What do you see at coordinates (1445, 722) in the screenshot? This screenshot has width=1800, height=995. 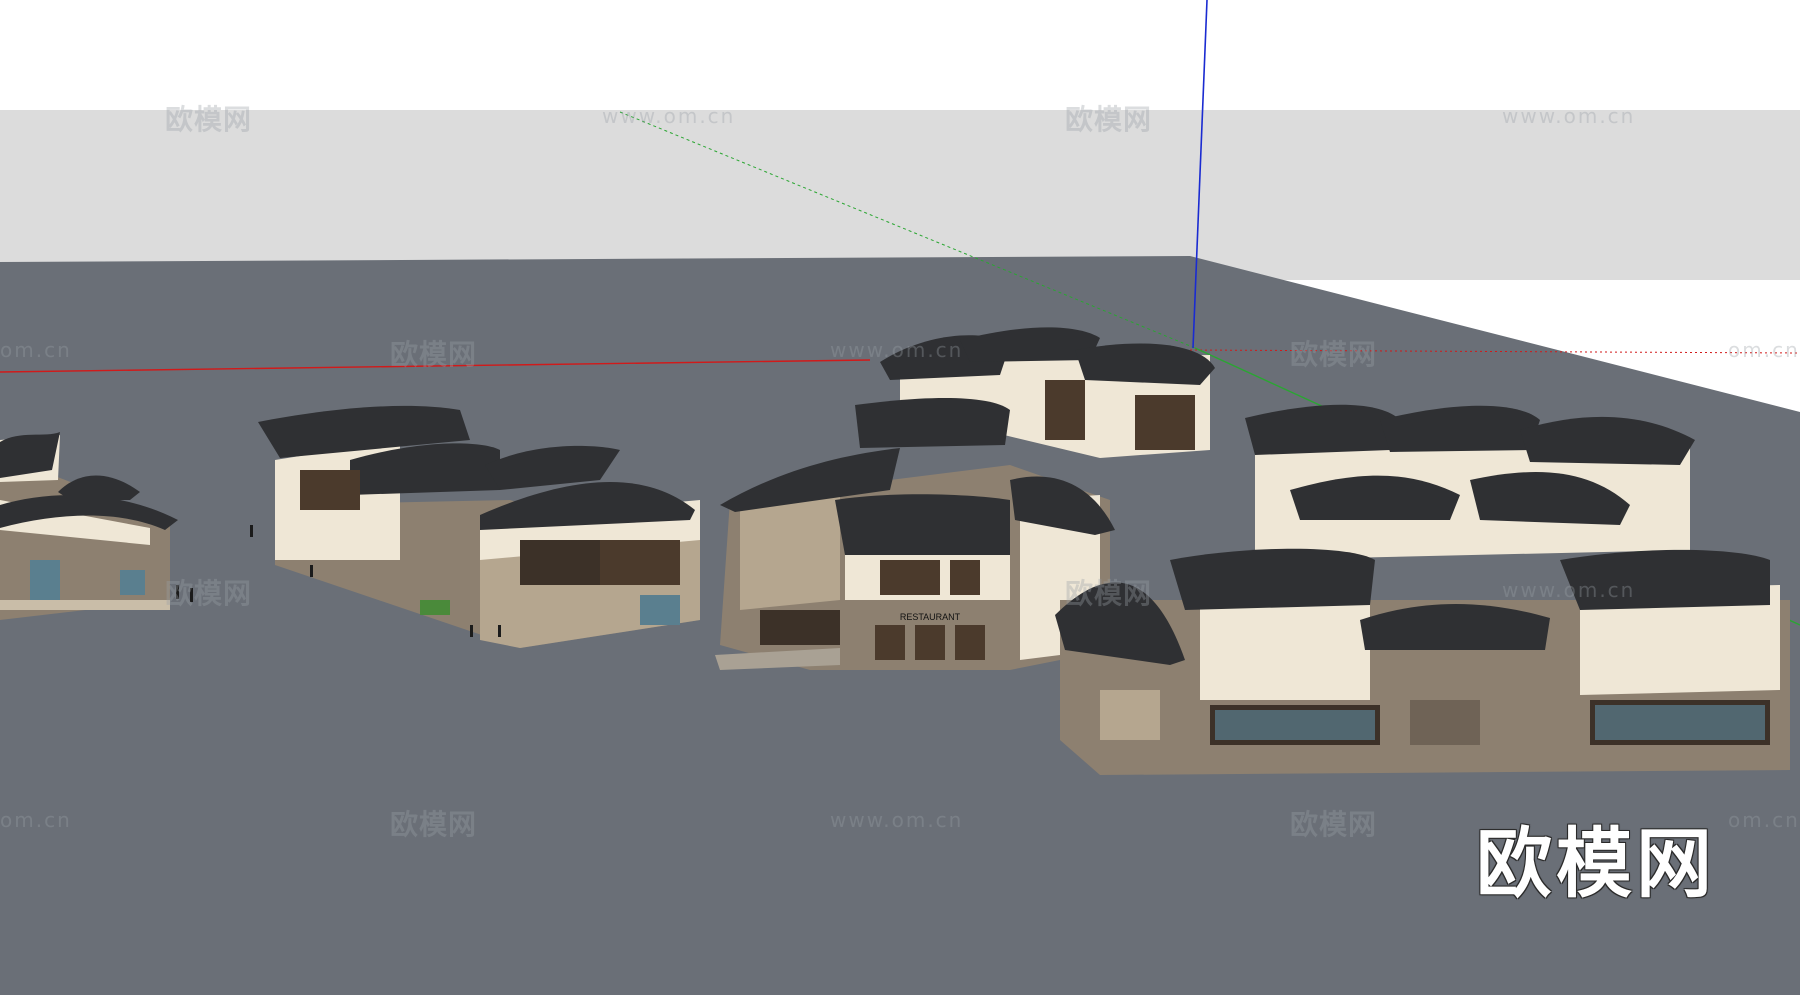 I see `residence-gate-opening` at bounding box center [1445, 722].